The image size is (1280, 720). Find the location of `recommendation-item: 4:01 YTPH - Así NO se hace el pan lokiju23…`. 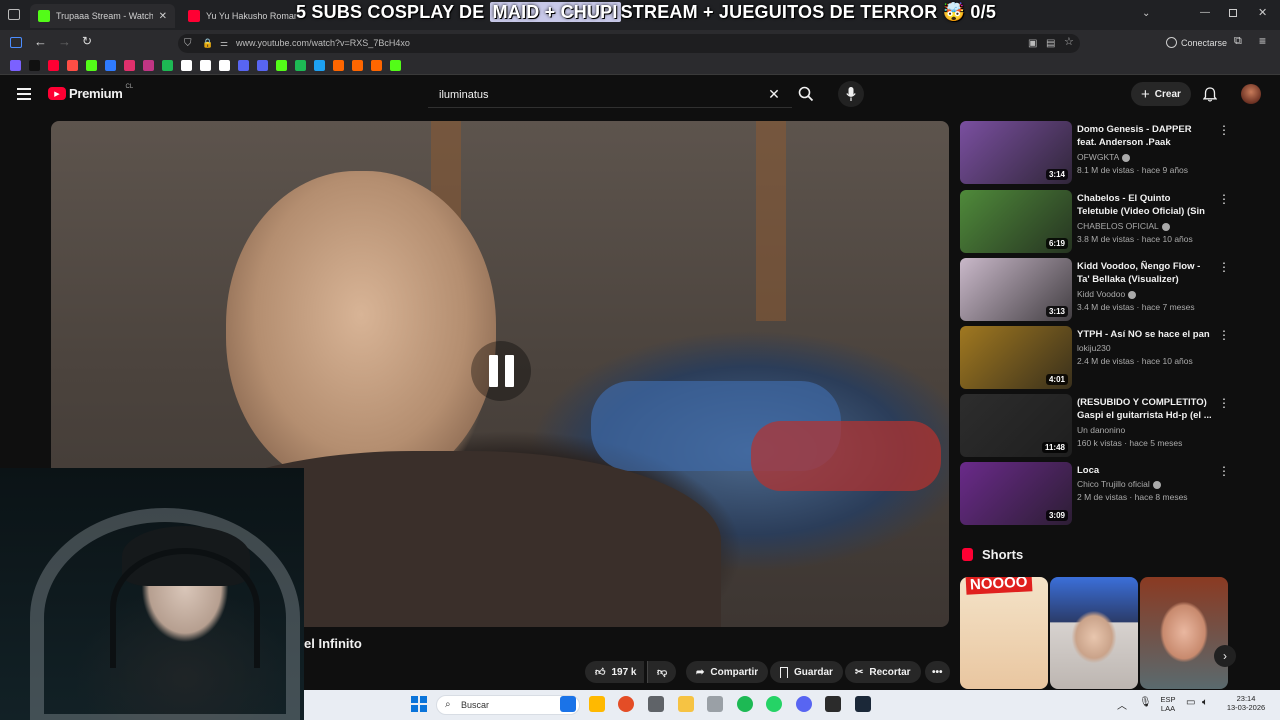

recommendation-item: 4:01 YTPH - Así NO se hace el pan lokiju23… is located at coordinates (1095, 358).